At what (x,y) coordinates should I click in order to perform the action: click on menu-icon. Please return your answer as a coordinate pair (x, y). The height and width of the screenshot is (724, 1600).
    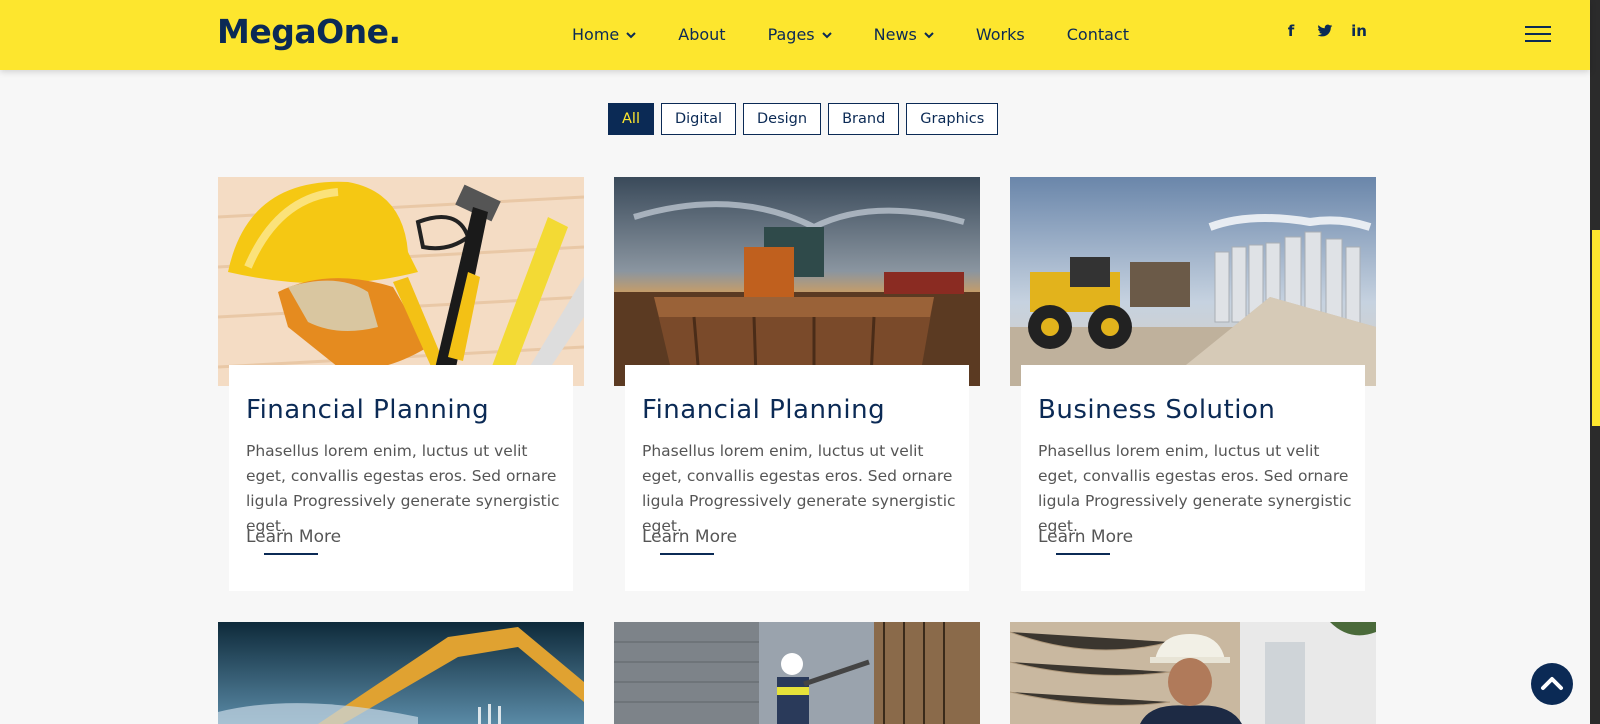
    Looking at the image, I should click on (1538, 35).